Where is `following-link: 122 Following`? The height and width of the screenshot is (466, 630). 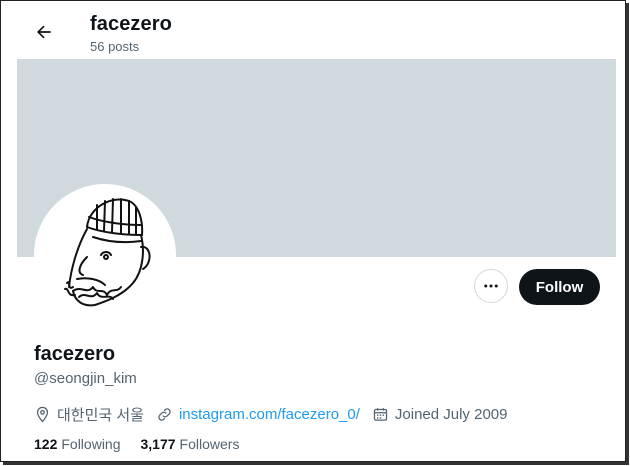
following-link: 122 Following is located at coordinates (77, 444).